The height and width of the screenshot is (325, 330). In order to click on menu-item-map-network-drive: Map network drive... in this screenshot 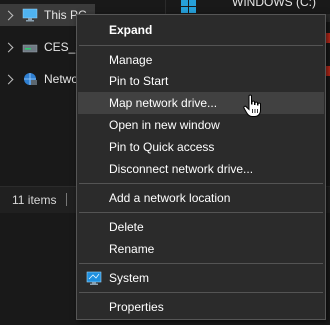, I will do `click(201, 103)`.